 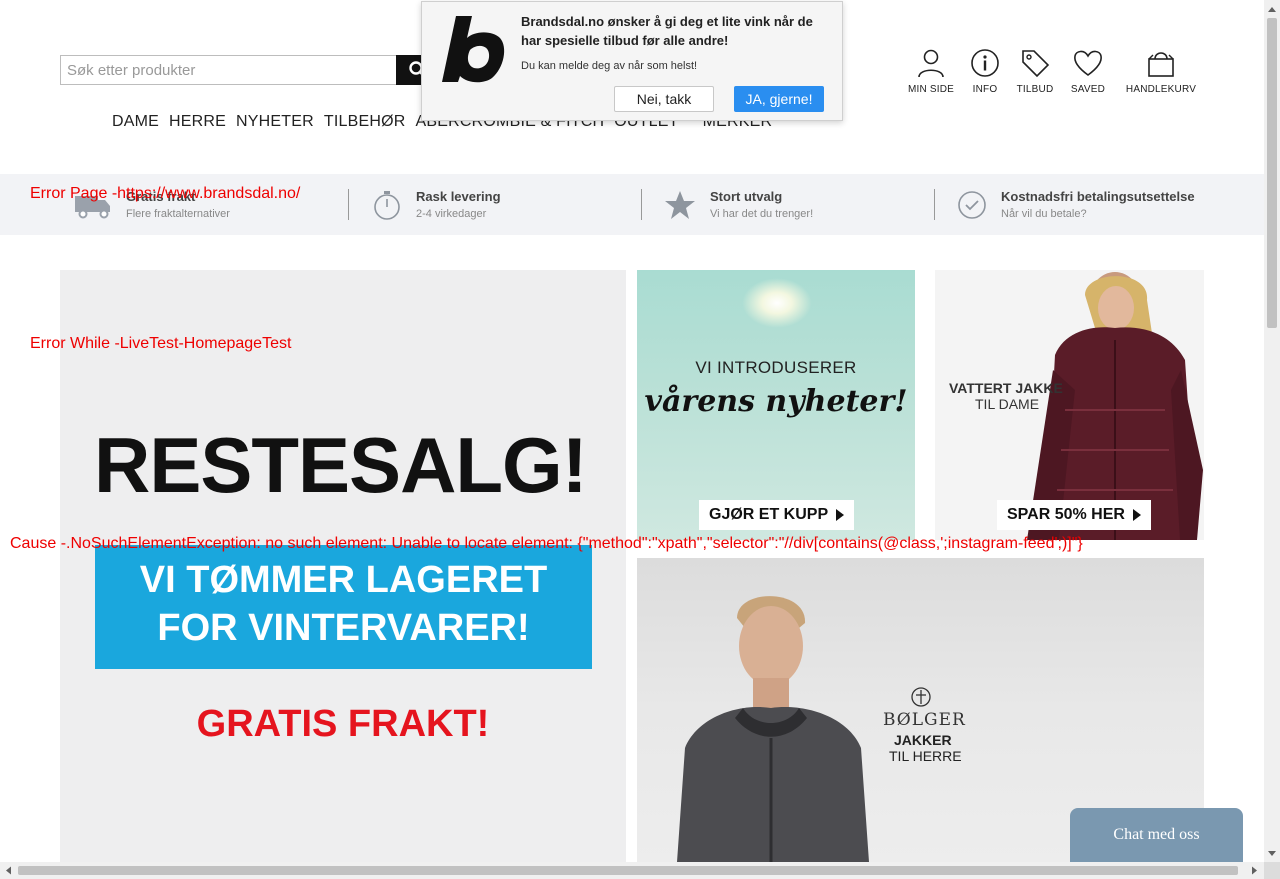 What do you see at coordinates (664, 99) in the screenshot?
I see `decline-button: Nei, takk` at bounding box center [664, 99].